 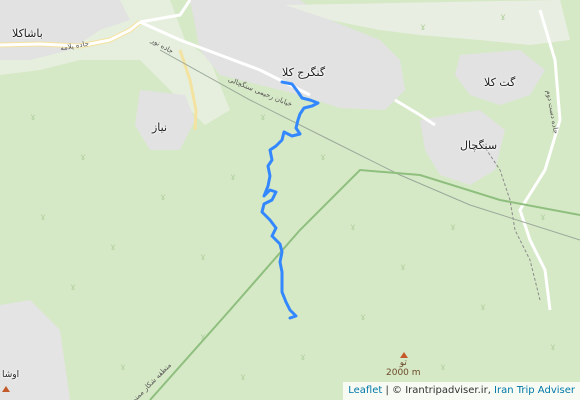 I want to click on iran-trip-adviser-link: Iran Trip Adviser, so click(x=534, y=390).